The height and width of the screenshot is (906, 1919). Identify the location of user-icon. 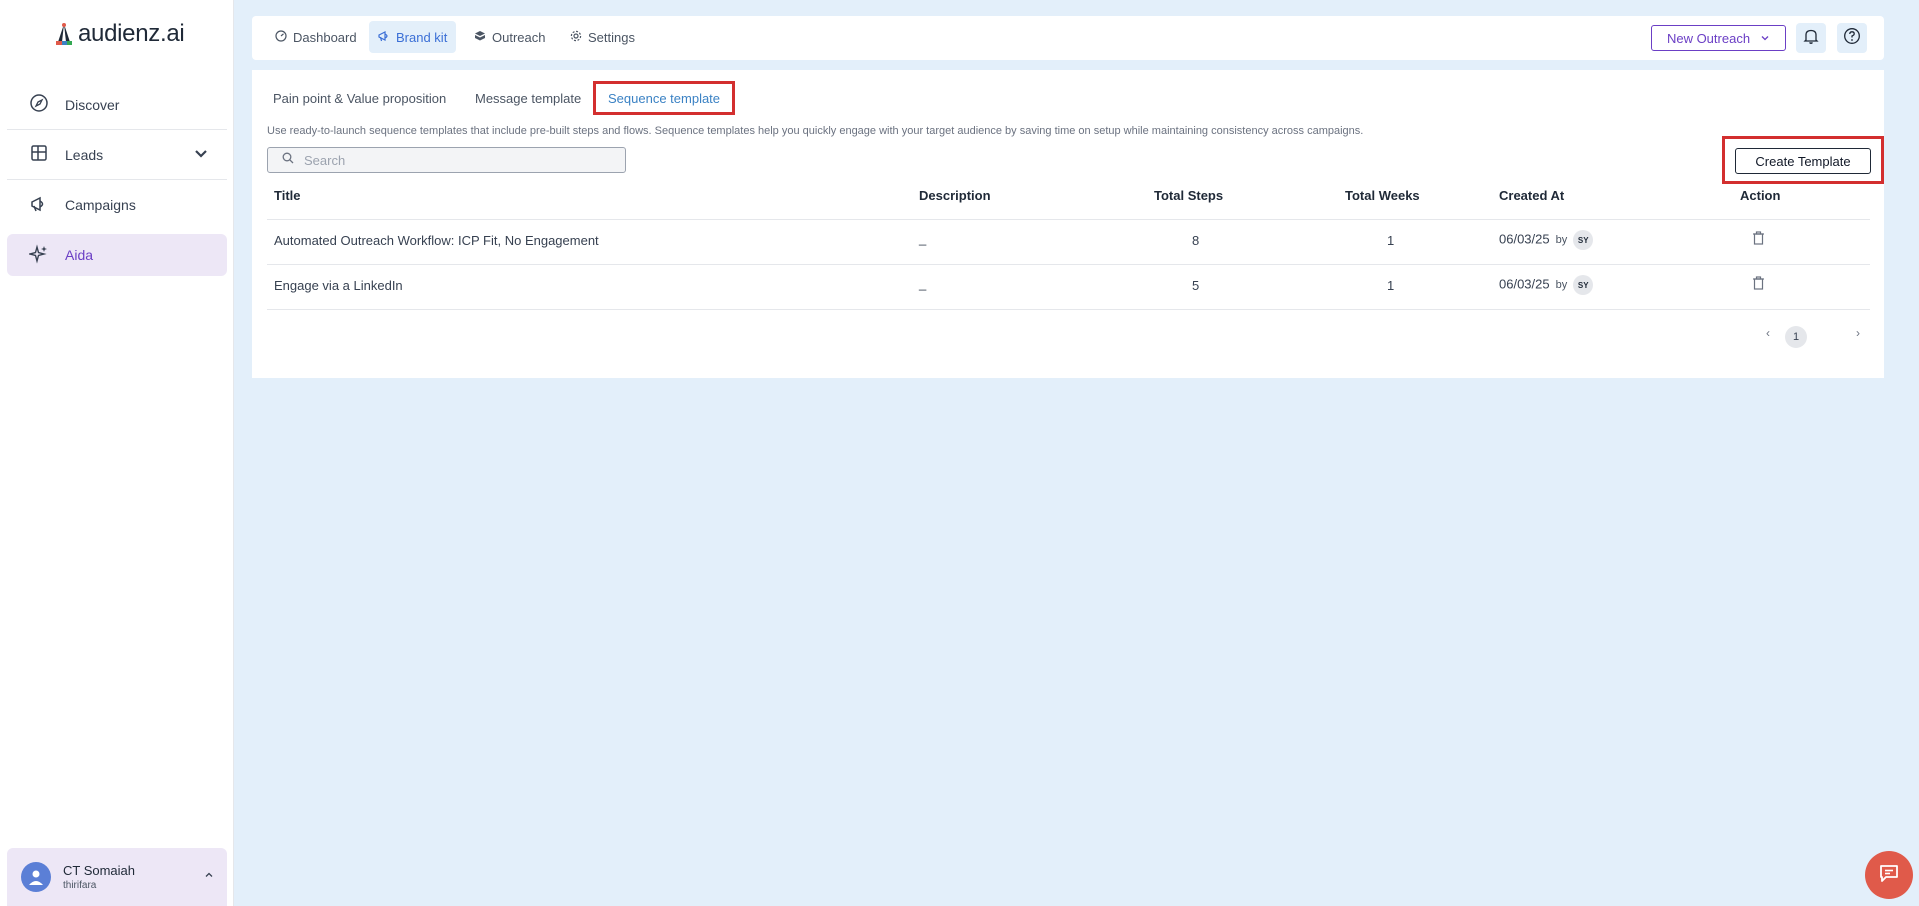
(36, 877).